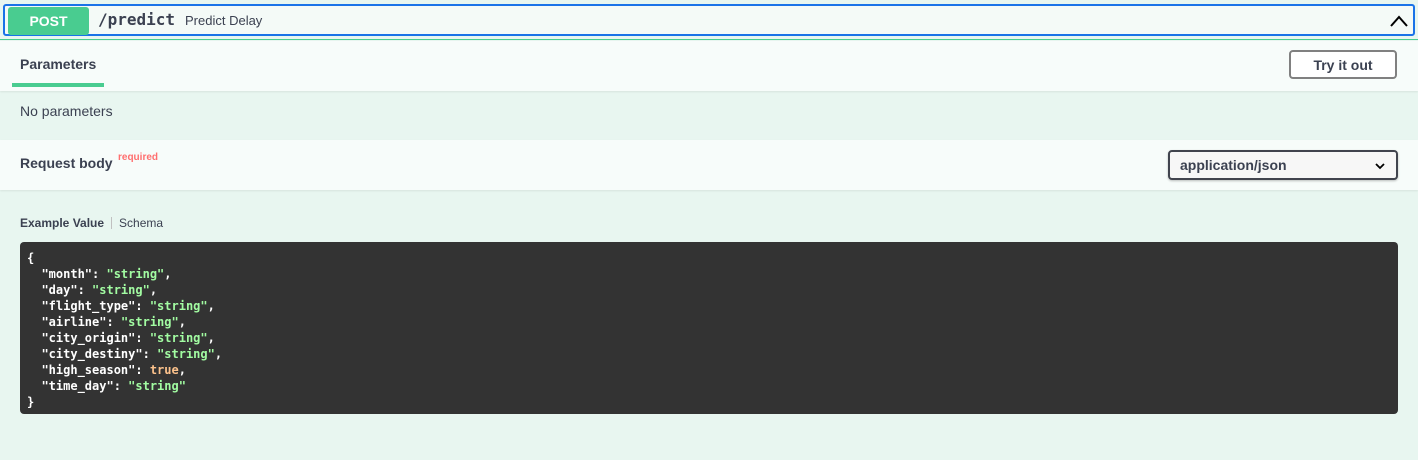 The image size is (1418, 460). Describe the element at coordinates (88, 370) in the screenshot. I see `json-key: "high_season"` at that location.